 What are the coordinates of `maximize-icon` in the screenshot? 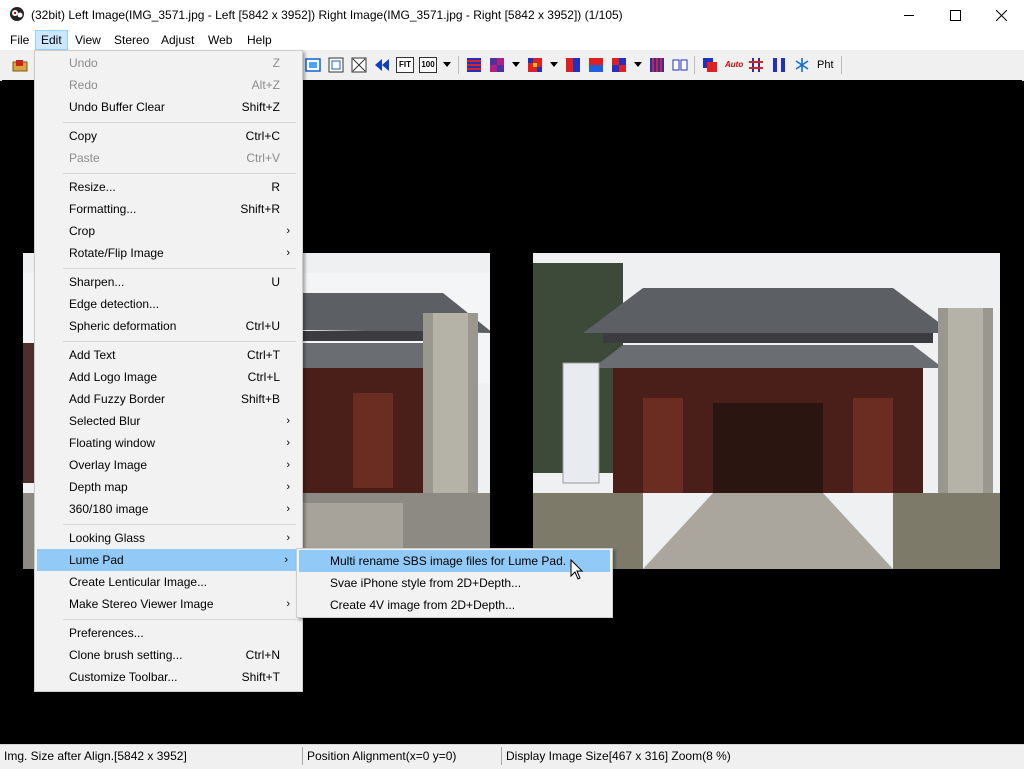 It's located at (955, 15).